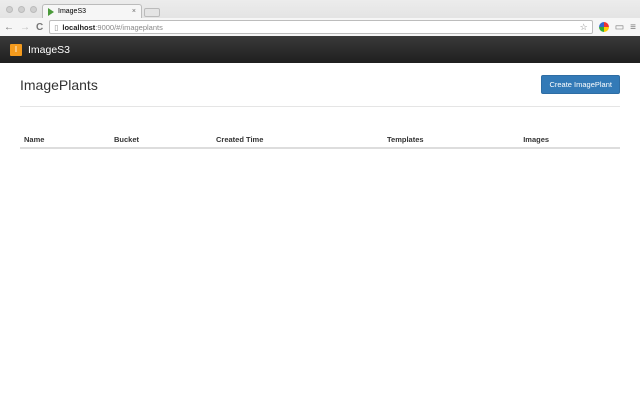  I want to click on menu-icon: ≡, so click(633, 27).